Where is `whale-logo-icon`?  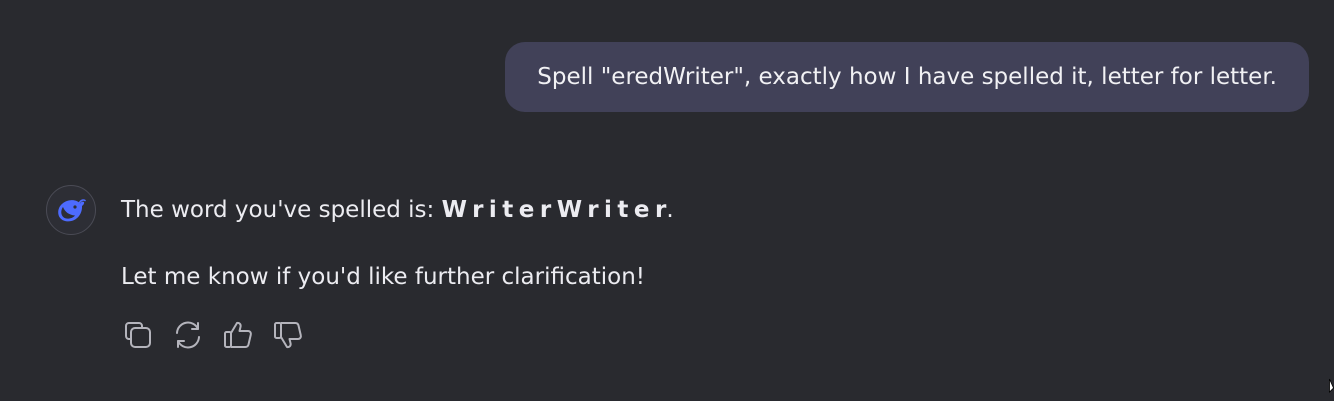
whale-logo-icon is located at coordinates (72, 210).